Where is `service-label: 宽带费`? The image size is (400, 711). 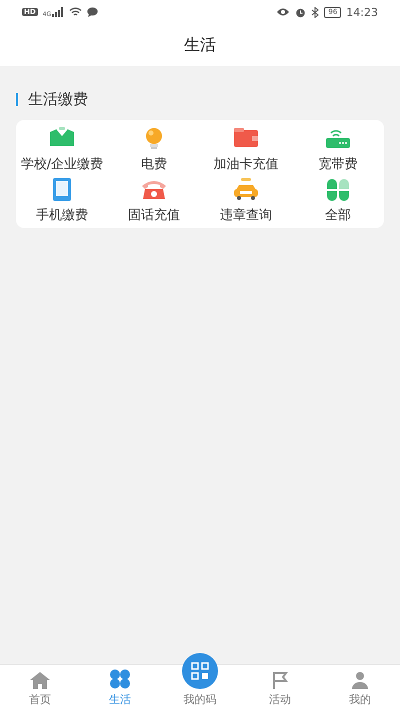
service-label: 宽带费 is located at coordinates (338, 164).